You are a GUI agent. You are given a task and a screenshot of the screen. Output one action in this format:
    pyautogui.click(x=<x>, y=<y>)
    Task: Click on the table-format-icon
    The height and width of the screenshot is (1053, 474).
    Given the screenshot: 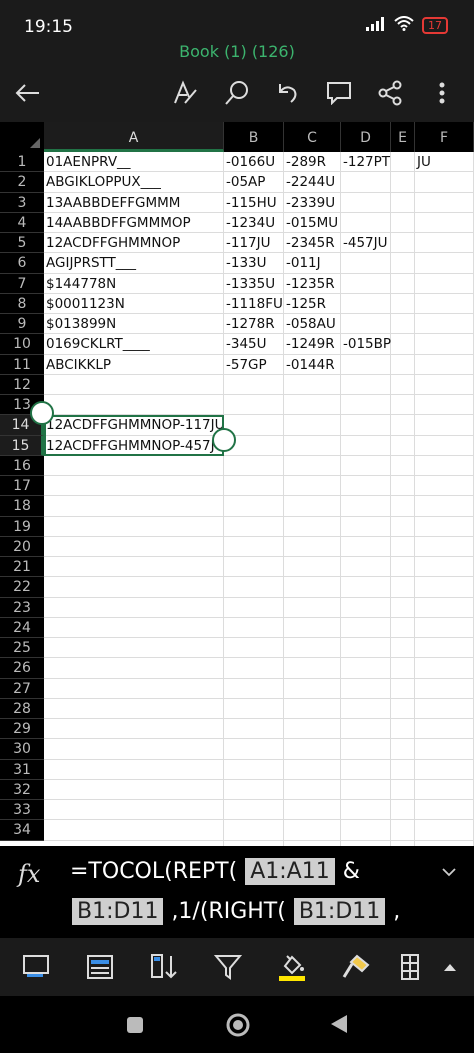 What is the action you would take?
    pyautogui.click(x=100, y=967)
    